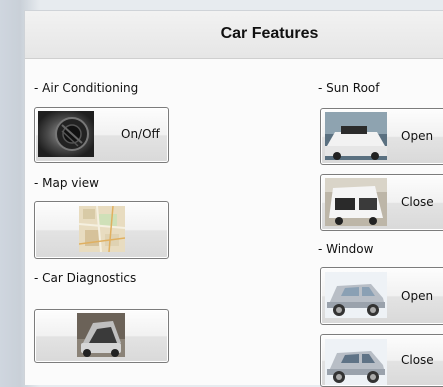 The height and width of the screenshot is (387, 443). What do you see at coordinates (356, 362) in the screenshot?
I see `window-closed-icon` at bounding box center [356, 362].